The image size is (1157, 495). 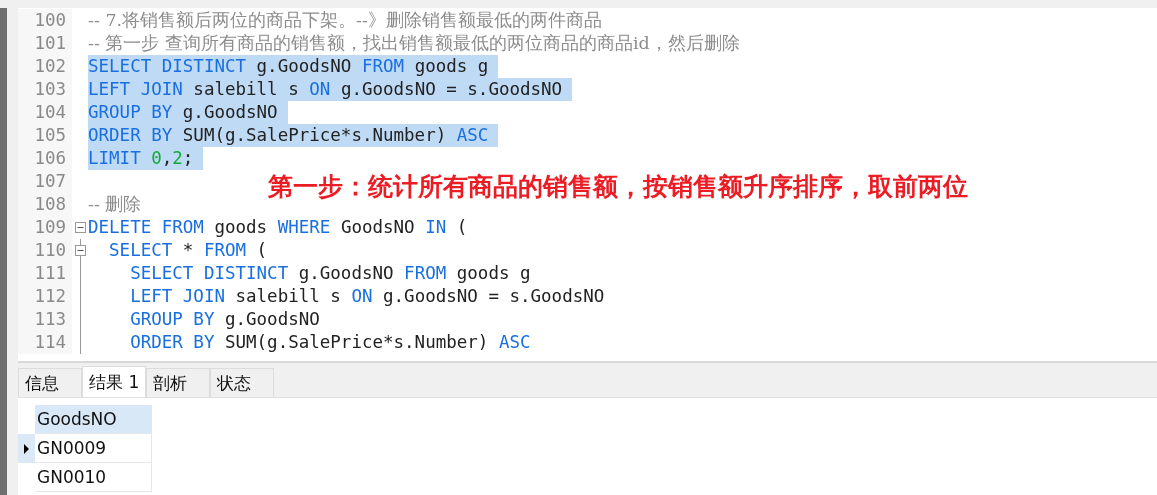 What do you see at coordinates (45, 158) in the screenshot?
I see `line-number: 106` at bounding box center [45, 158].